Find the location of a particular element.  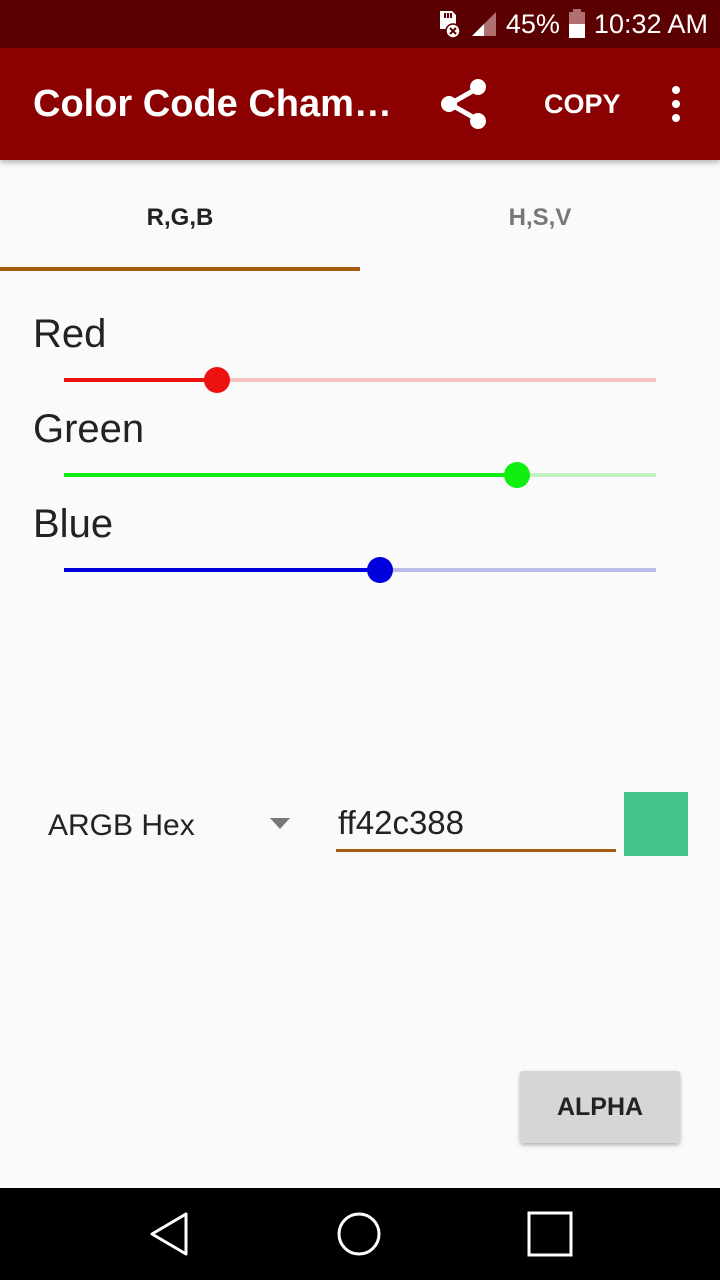

battery-percent: 45% is located at coordinates (532, 23).